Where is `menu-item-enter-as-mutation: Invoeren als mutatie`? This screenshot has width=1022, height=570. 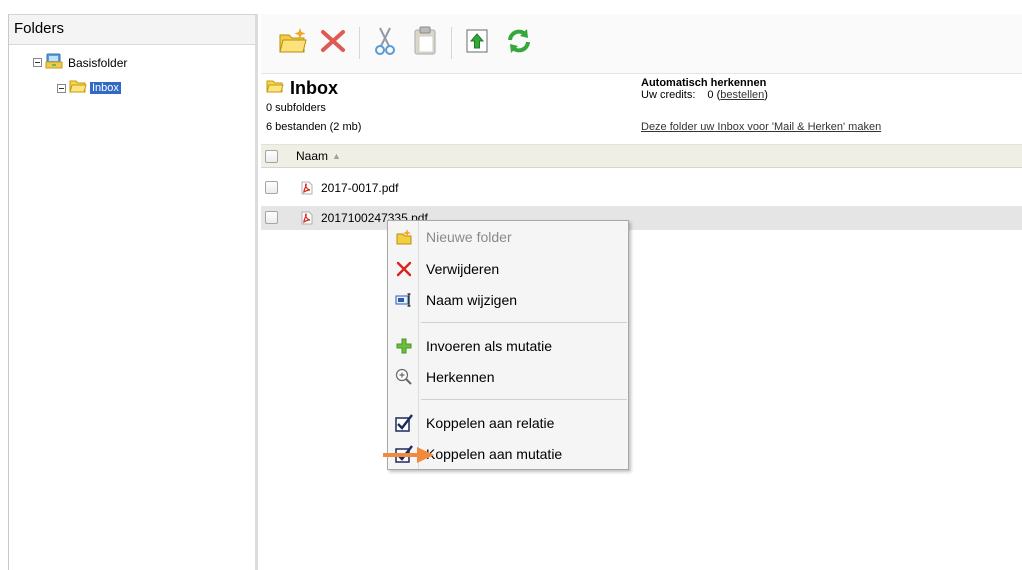
menu-item-enter-as-mutation: Invoeren als mutatie is located at coordinates (508, 346).